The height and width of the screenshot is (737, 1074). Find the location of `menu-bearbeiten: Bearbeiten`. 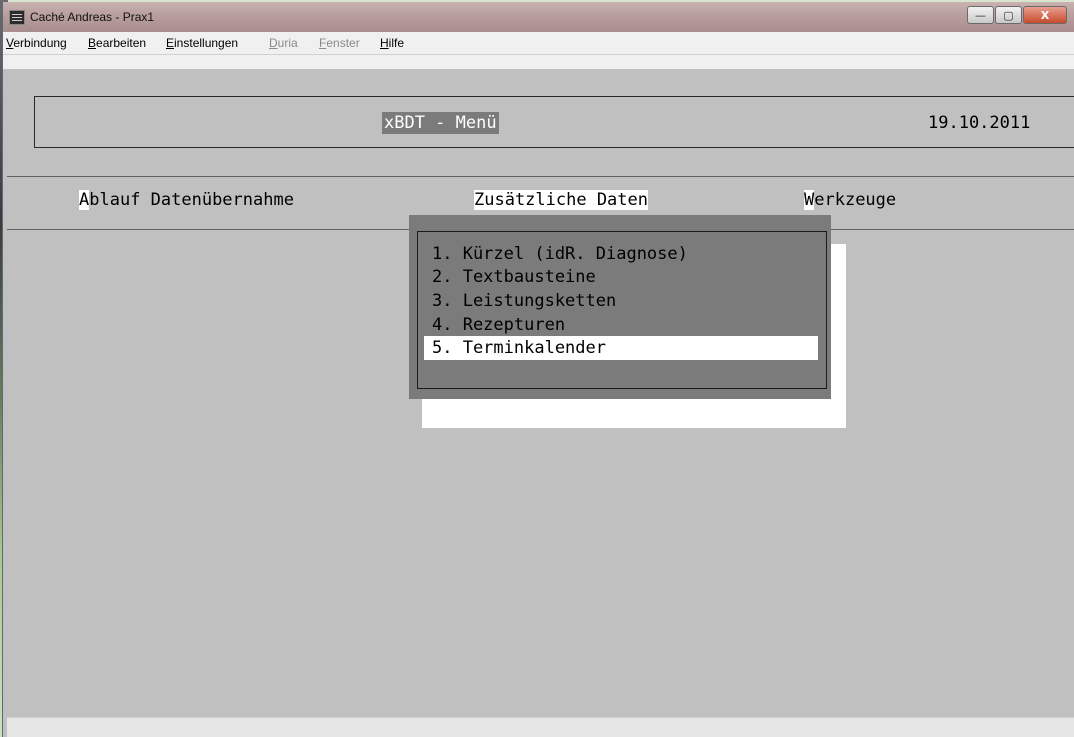

menu-bearbeiten: Bearbeiten is located at coordinates (117, 43).